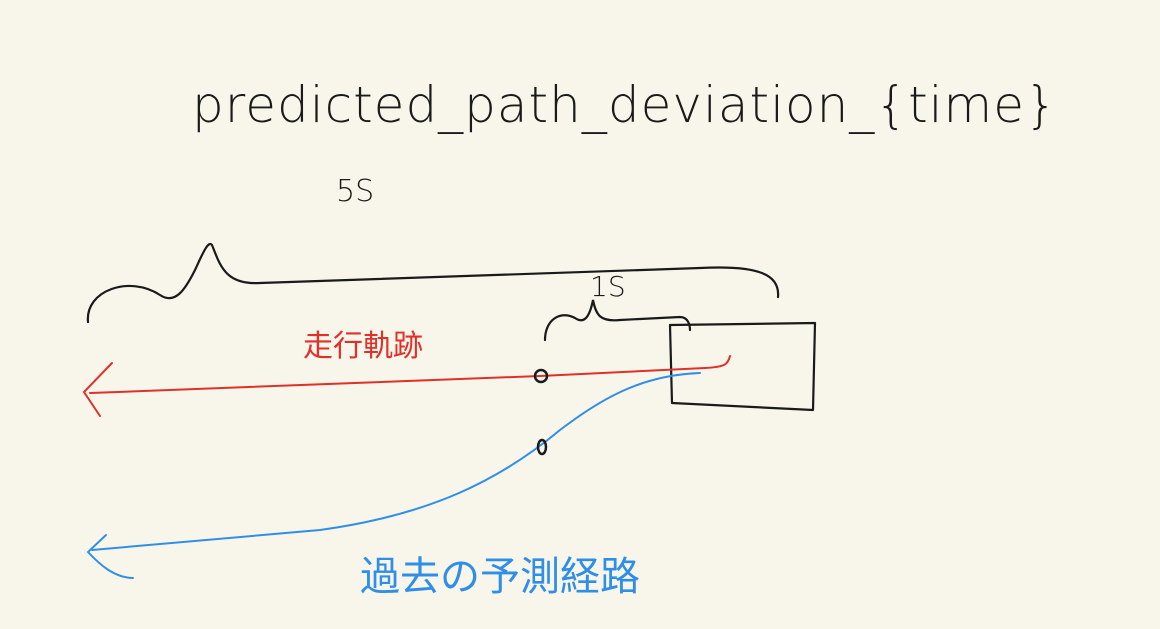 The height and width of the screenshot is (629, 1160). What do you see at coordinates (500, 577) in the screenshot?
I see `label-past-predicted-path: 過去の予測経路` at bounding box center [500, 577].